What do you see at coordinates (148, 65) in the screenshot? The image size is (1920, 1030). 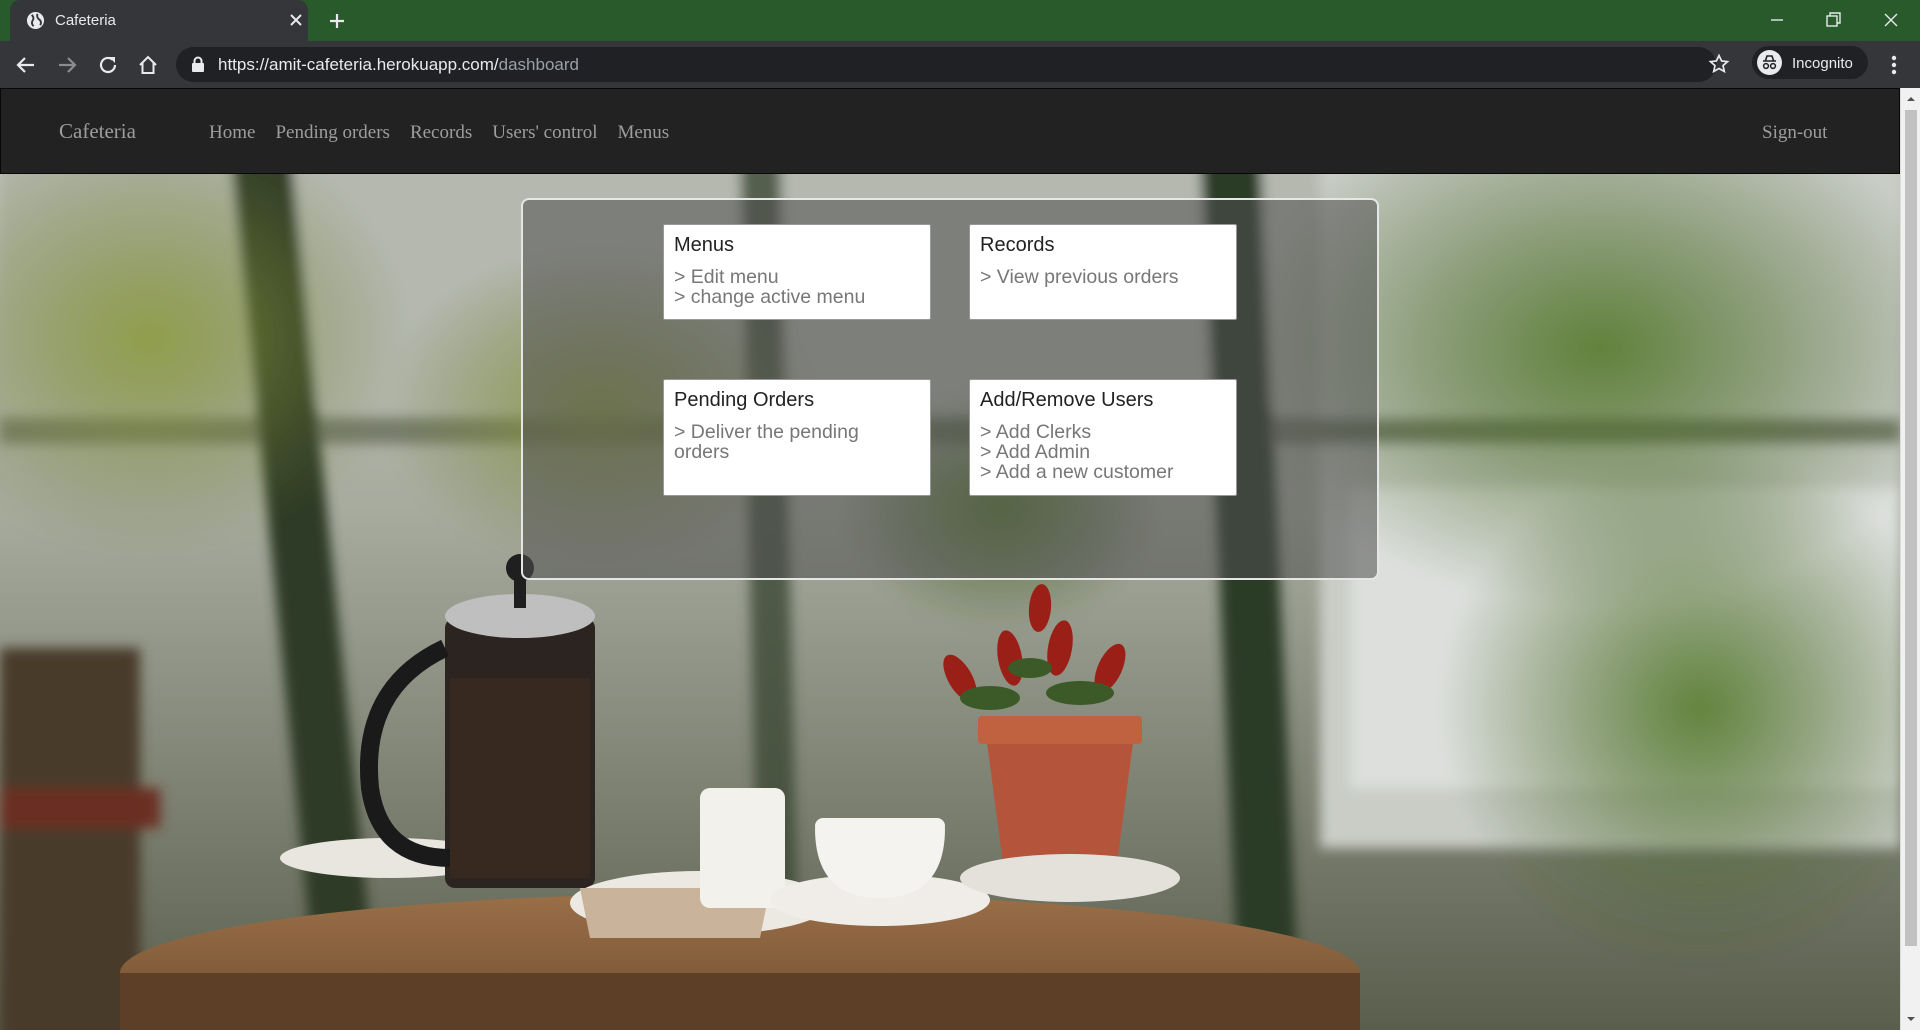 I see `home-icon` at bounding box center [148, 65].